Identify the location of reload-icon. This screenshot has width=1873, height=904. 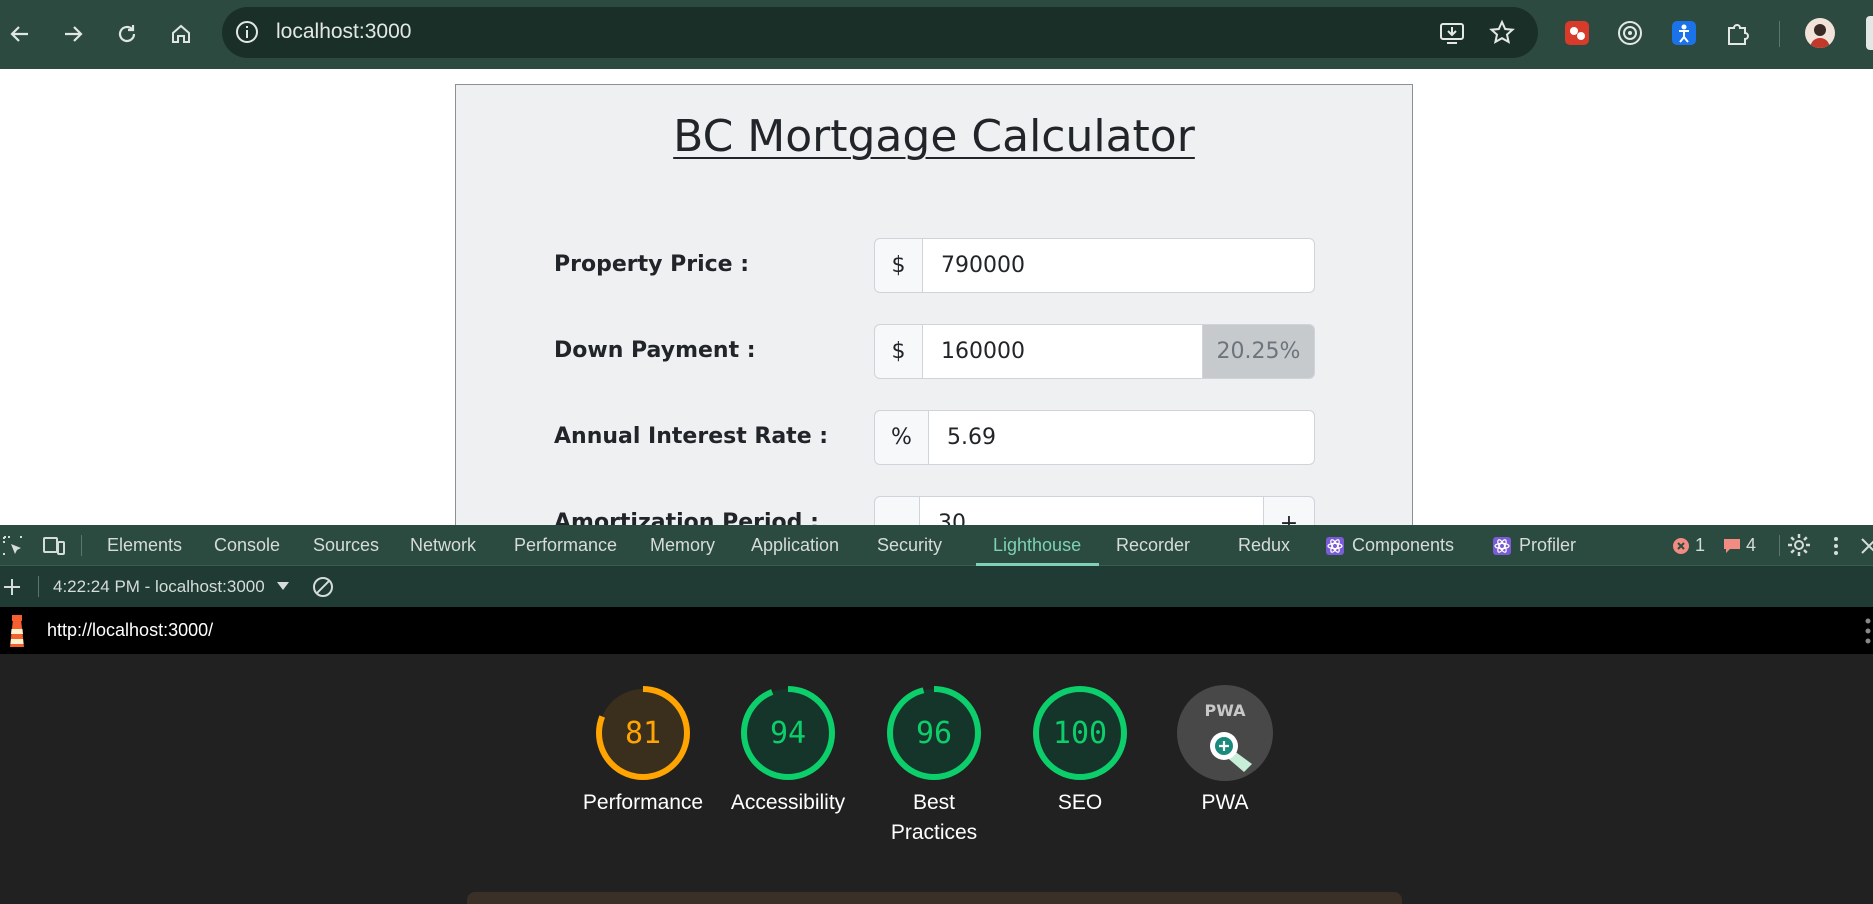
(127, 34).